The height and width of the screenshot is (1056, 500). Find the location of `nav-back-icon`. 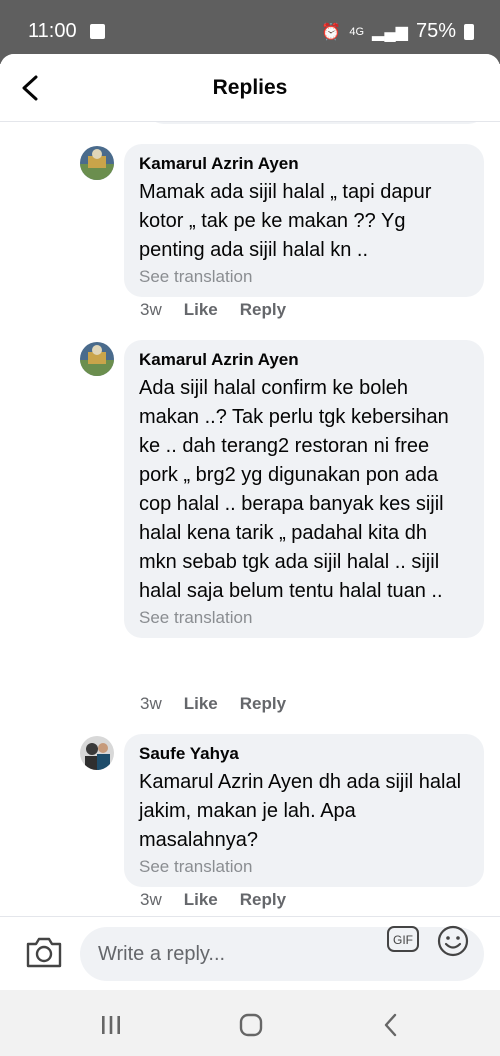

nav-back-icon is located at coordinates (391, 1025).